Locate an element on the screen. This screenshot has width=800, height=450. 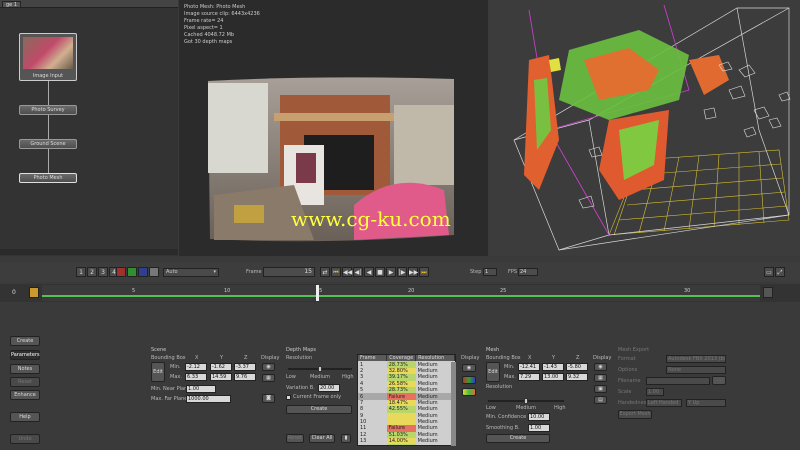
range-start-handle is located at coordinates (34, 292).